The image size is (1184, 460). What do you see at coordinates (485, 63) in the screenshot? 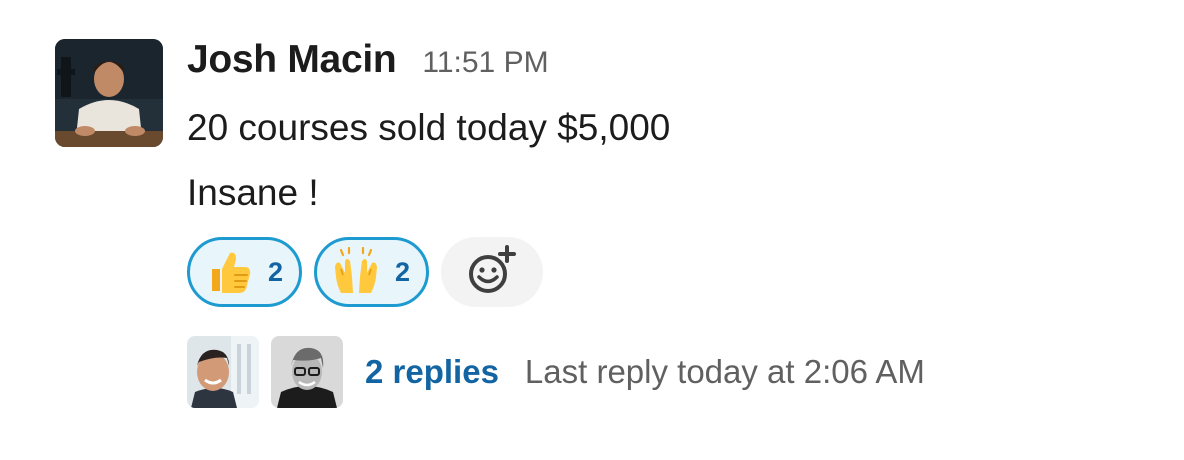
I see `message-timestamp: 11:51 PM` at bounding box center [485, 63].